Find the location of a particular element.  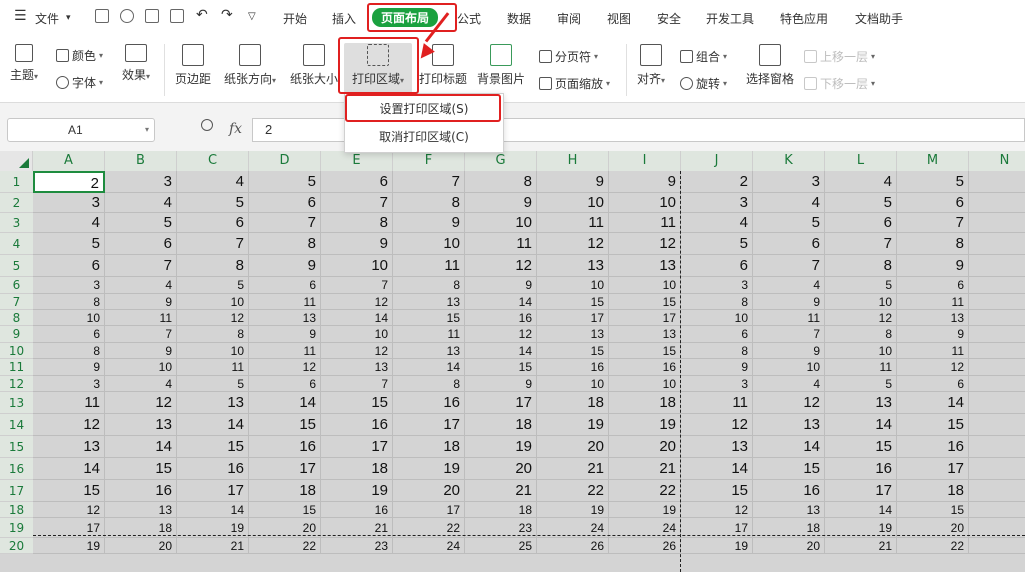

bring-forward-button: 上移一层 ▾ is located at coordinates (839, 56).